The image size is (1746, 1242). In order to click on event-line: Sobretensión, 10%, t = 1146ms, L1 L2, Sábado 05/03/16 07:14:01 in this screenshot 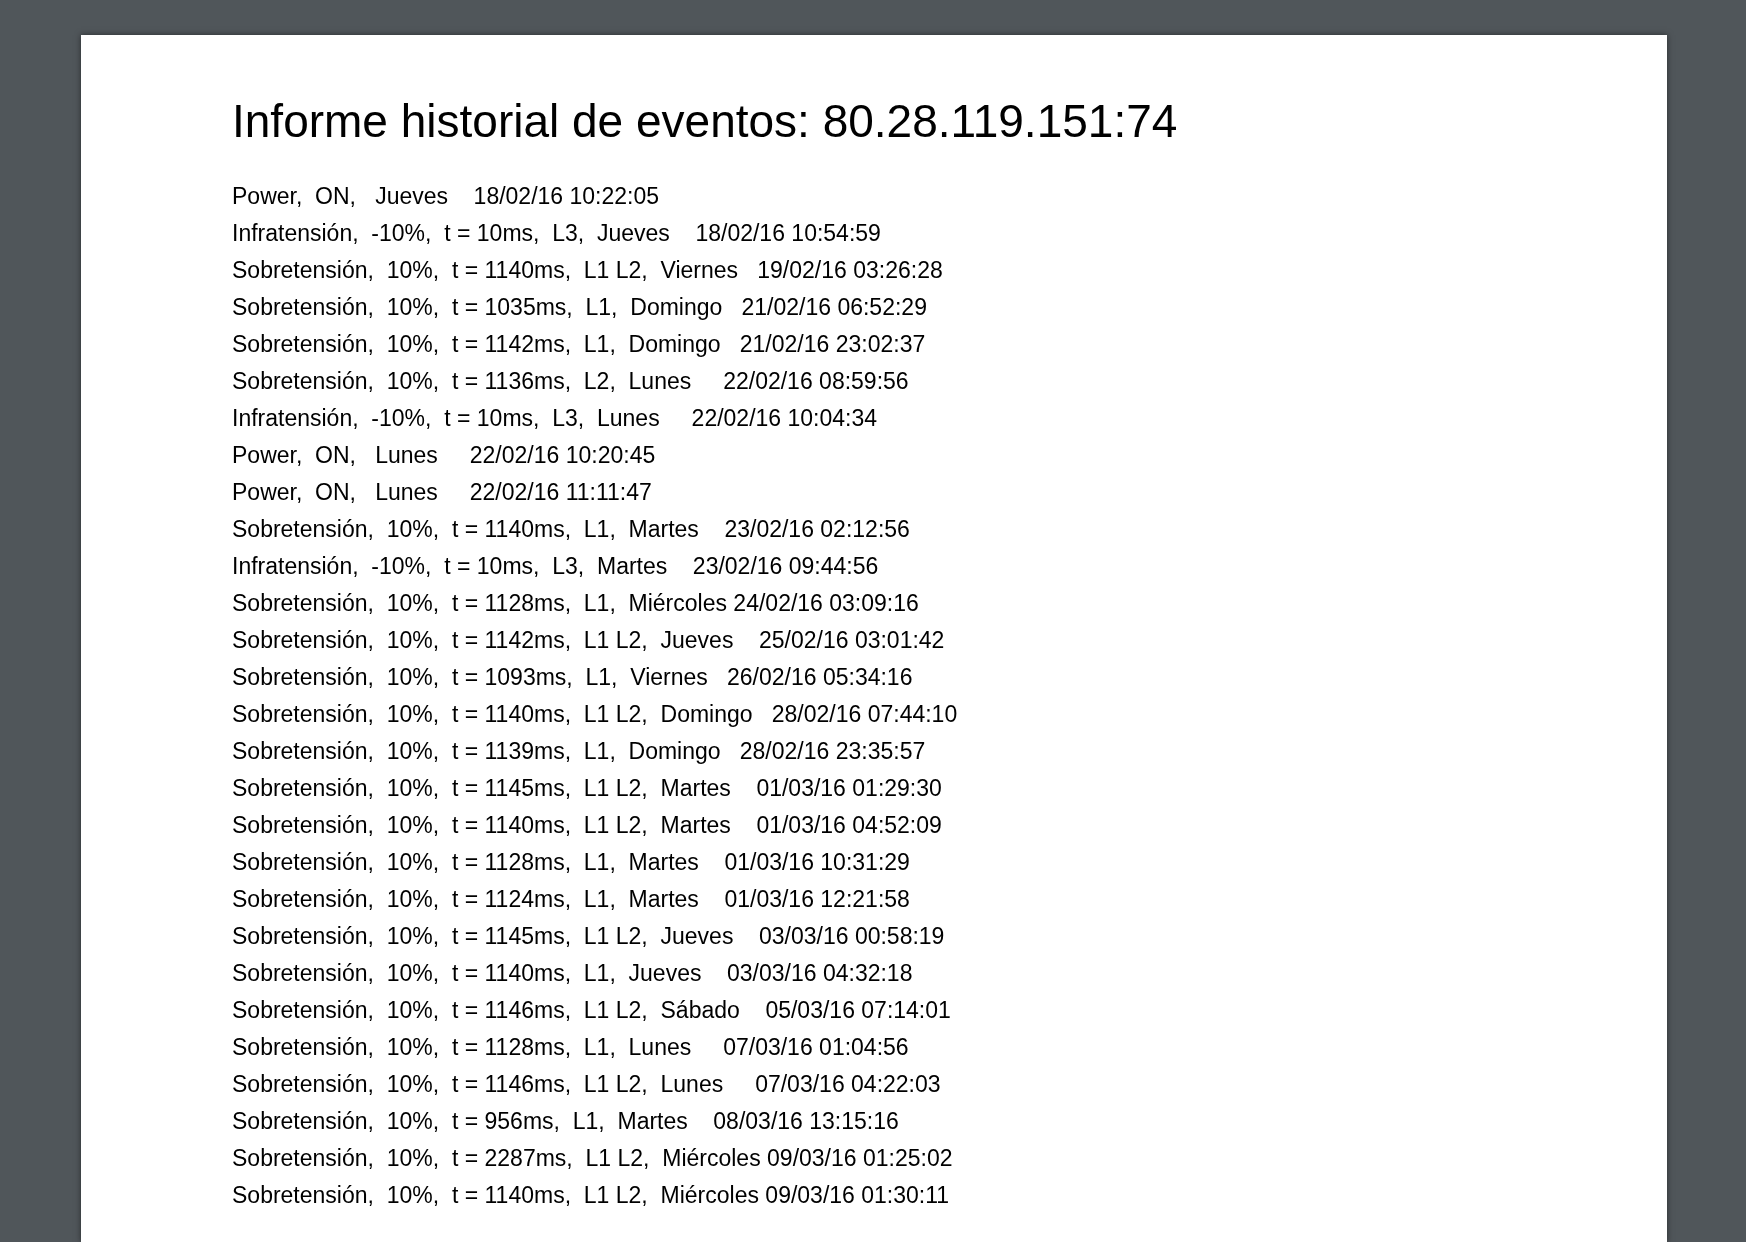, I will do `click(591, 1010)`.